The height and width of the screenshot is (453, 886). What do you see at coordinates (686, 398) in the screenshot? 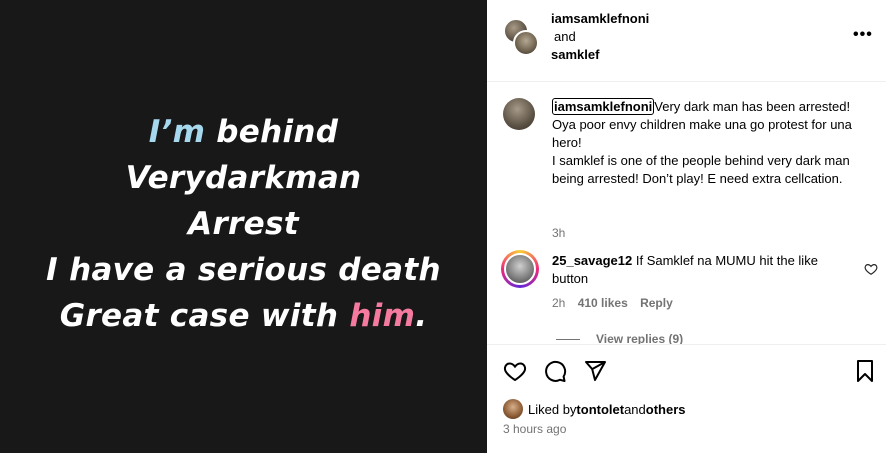
I see `post-actions: Liked by tontolet and others 3 hours ago` at bounding box center [686, 398].